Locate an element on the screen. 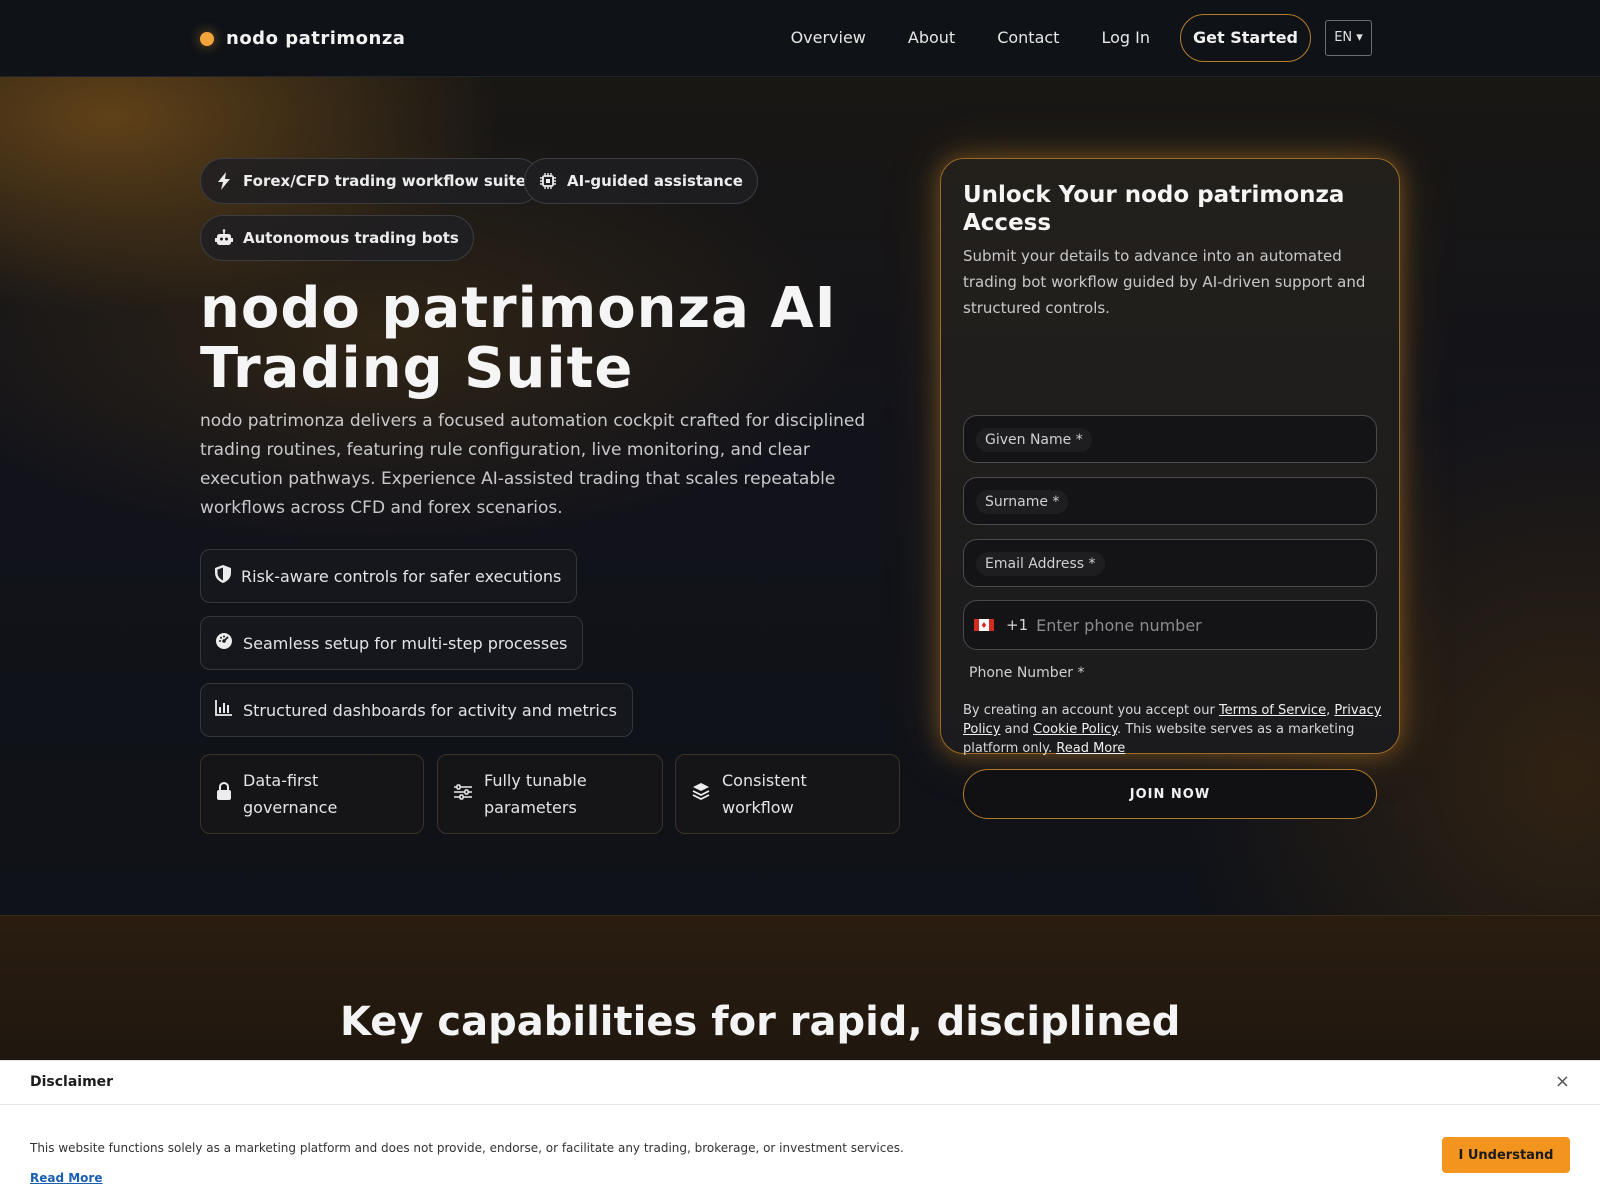 Image resolution: width=1600 pixels, height=1200 pixels. disclaimer-title: Disclaimer is located at coordinates (72, 1082).